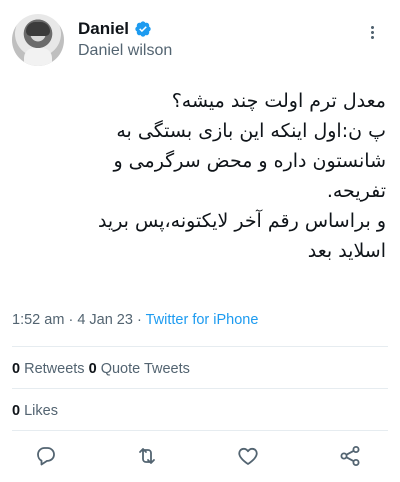 The height and width of the screenshot is (482, 400). Describe the element at coordinates (92, 369) in the screenshot. I see `quotes-count: 0` at that location.